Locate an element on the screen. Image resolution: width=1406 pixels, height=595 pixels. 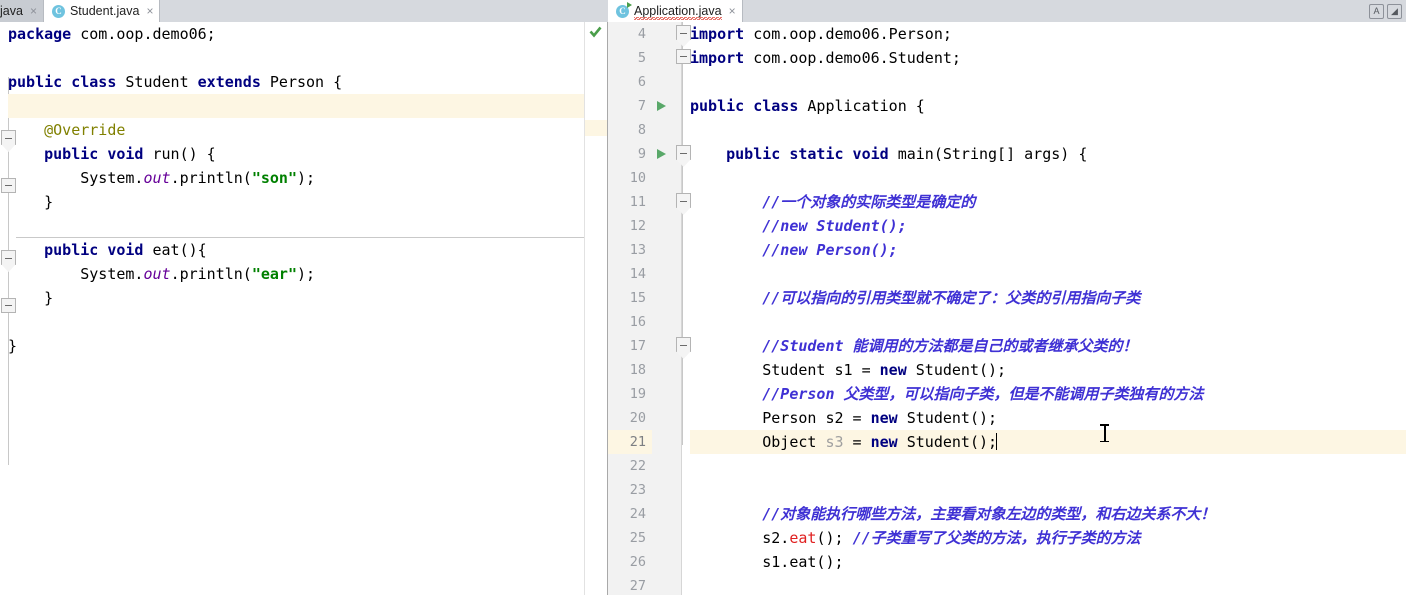
code-line: public class Student extends Person { is located at coordinates (296, 82).